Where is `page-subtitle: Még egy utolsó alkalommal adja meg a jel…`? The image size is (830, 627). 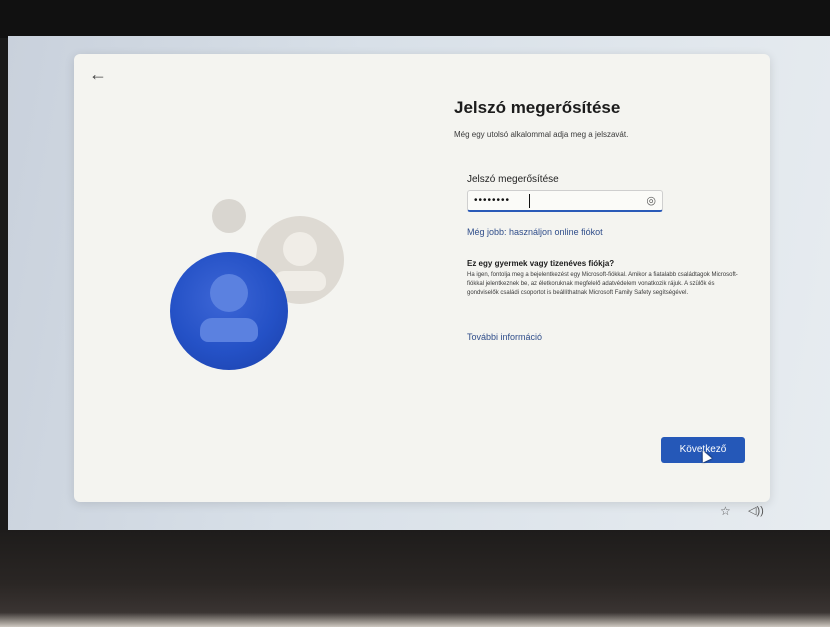 page-subtitle: Még egy utolsó alkalommal adja meg a jel… is located at coordinates (541, 134).